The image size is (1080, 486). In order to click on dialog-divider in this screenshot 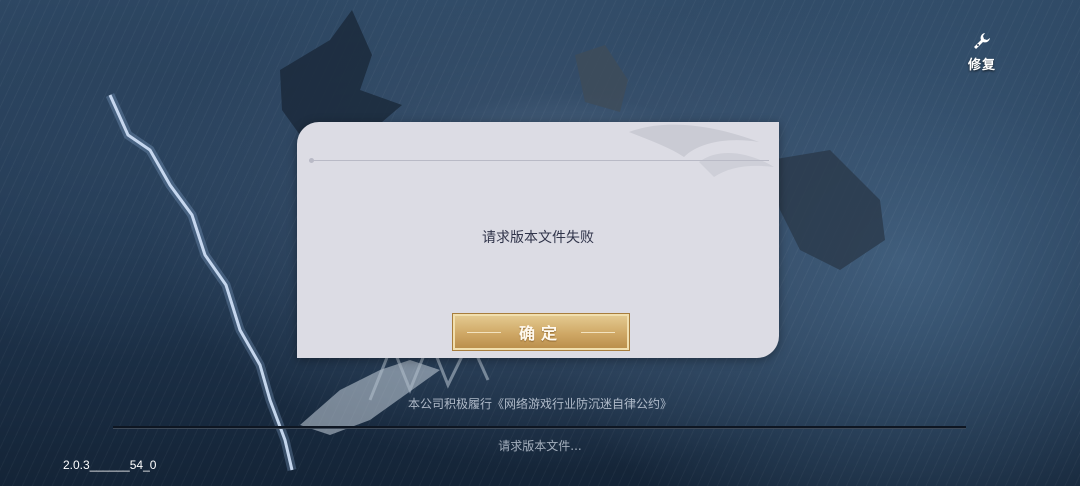, I will do `click(539, 160)`.